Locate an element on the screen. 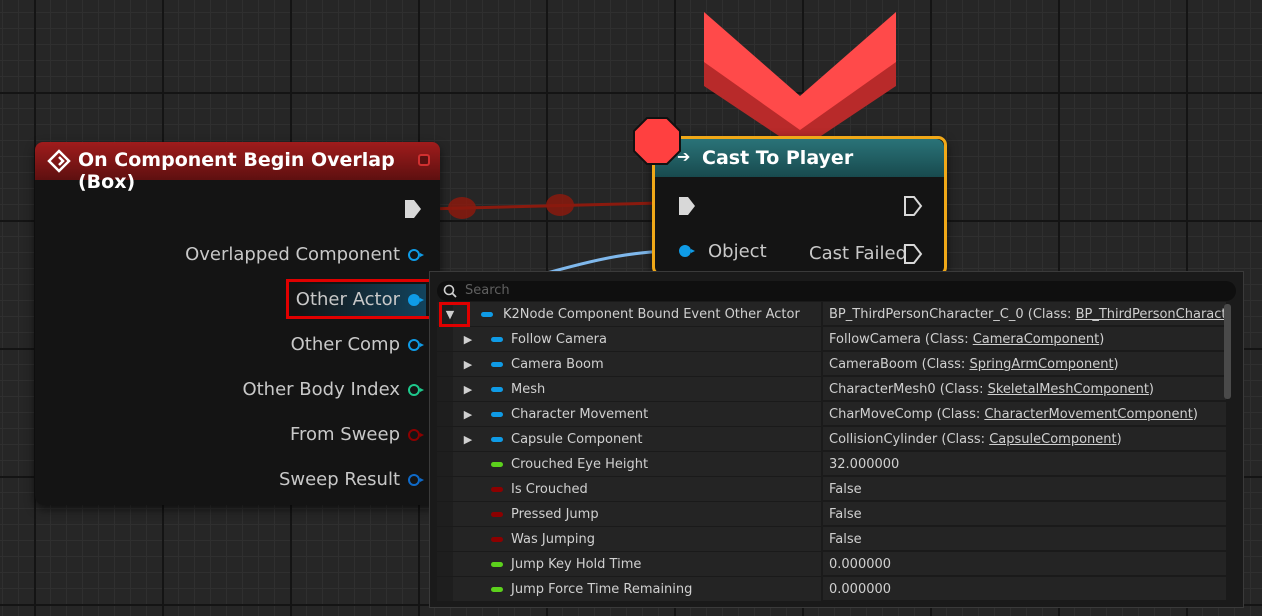 This screenshot has height=616, width=1262. property-value-cell: BP_ThirdPersonCharacter_C_0 (Class is located at coordinates (1024, 314).